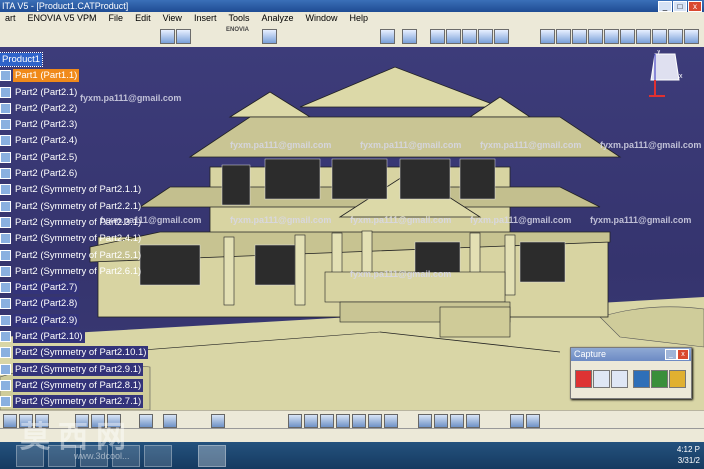 This screenshot has height=469, width=704. I want to click on tree-item: Part2 (Symmetry of Part2.6.1), so click(70, 272).